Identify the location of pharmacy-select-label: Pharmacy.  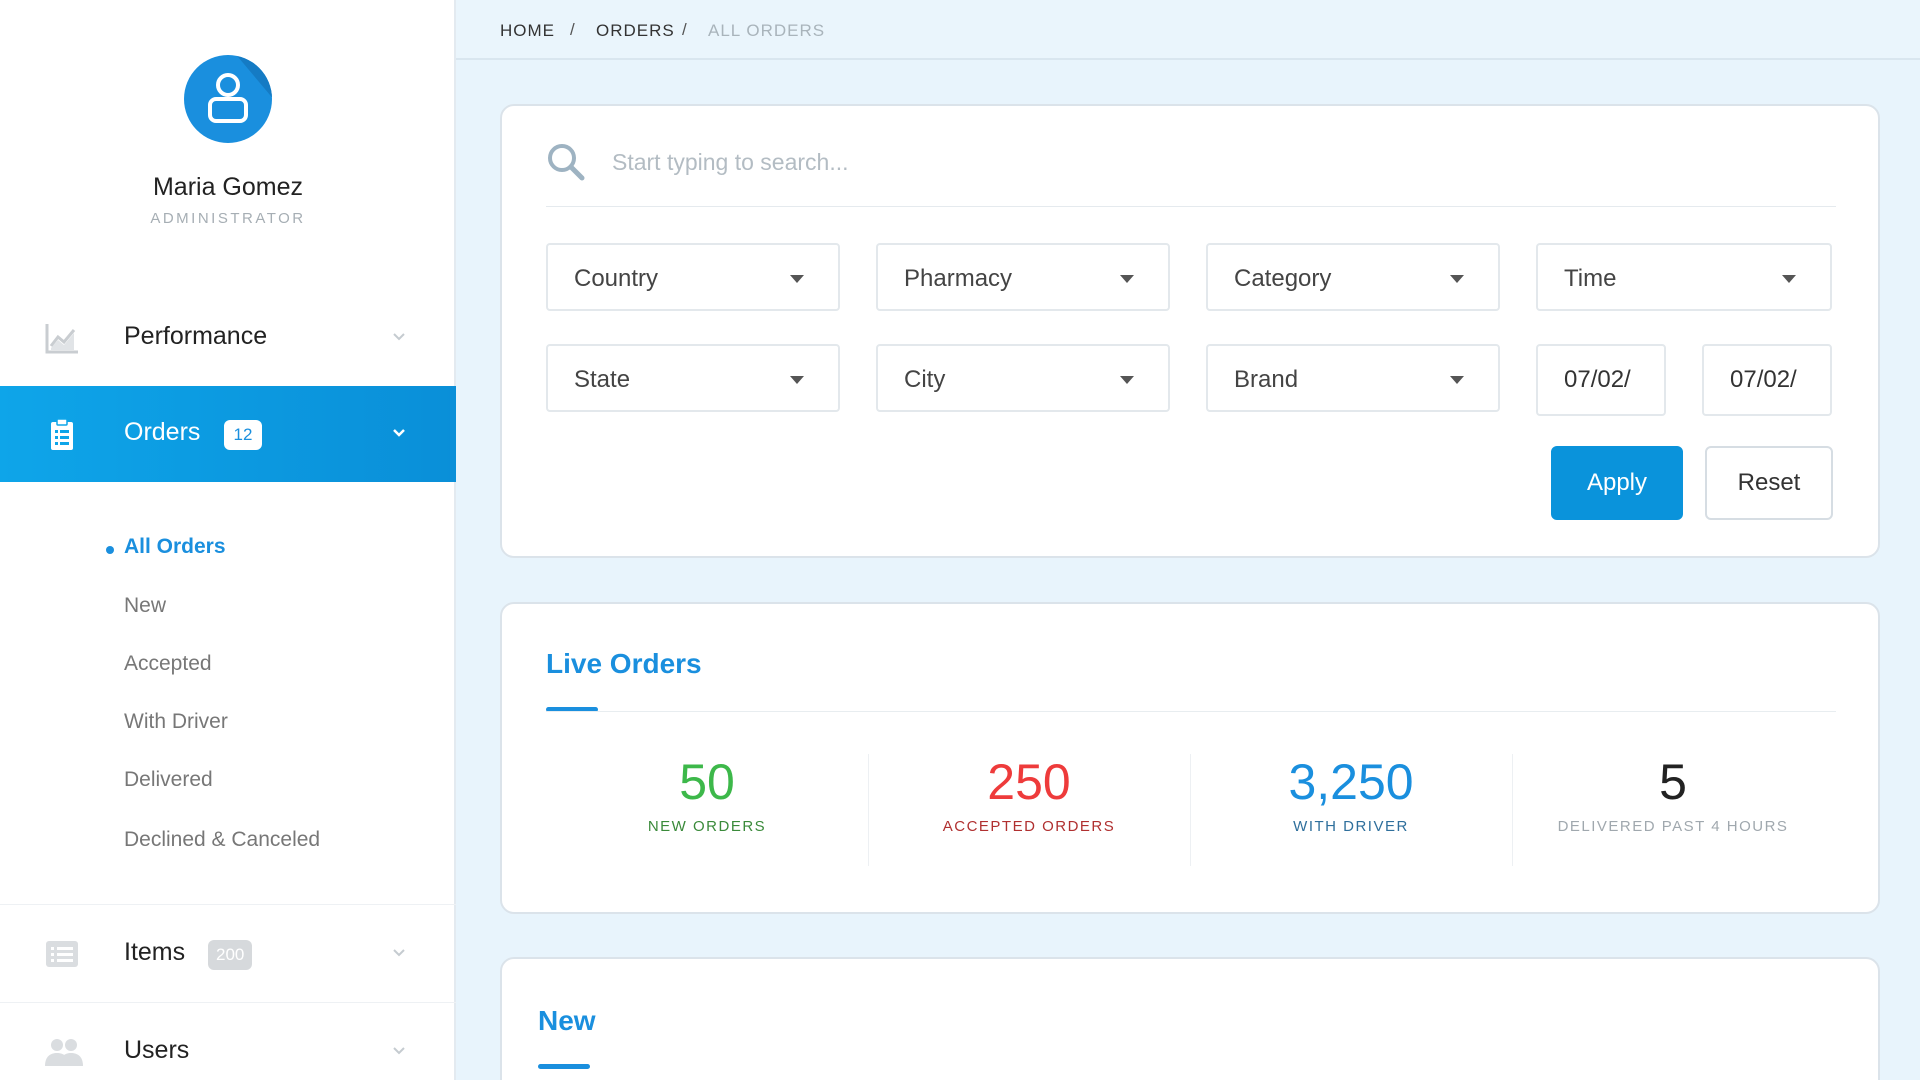
(958, 278).